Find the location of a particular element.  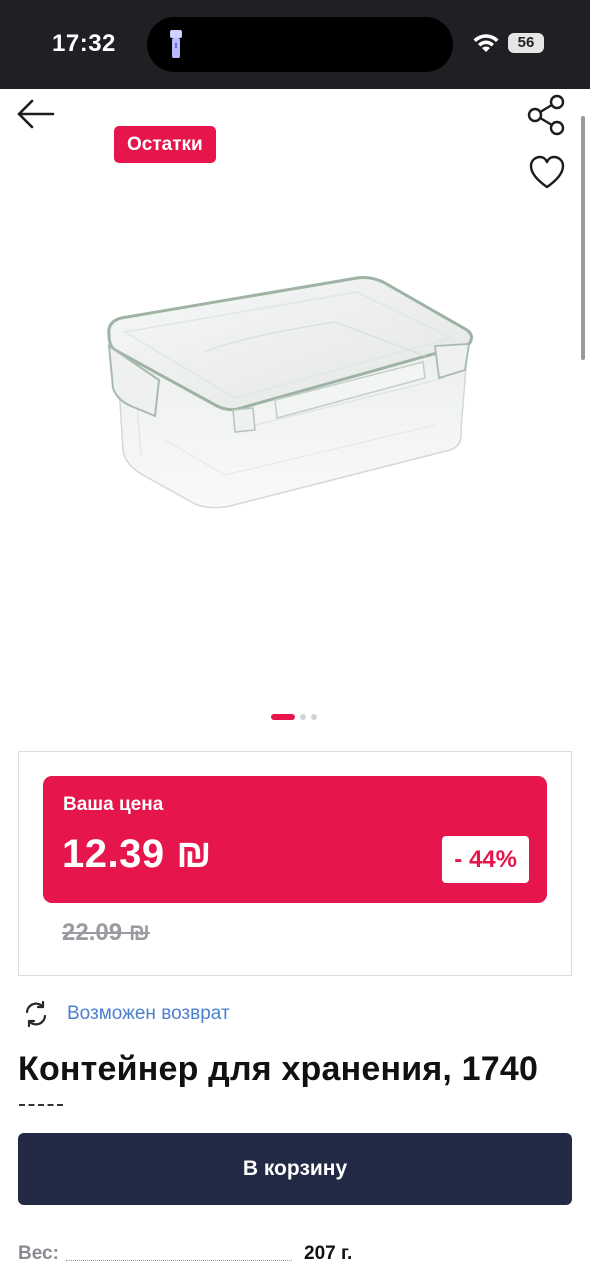

product-image is located at coordinates (290, 390).